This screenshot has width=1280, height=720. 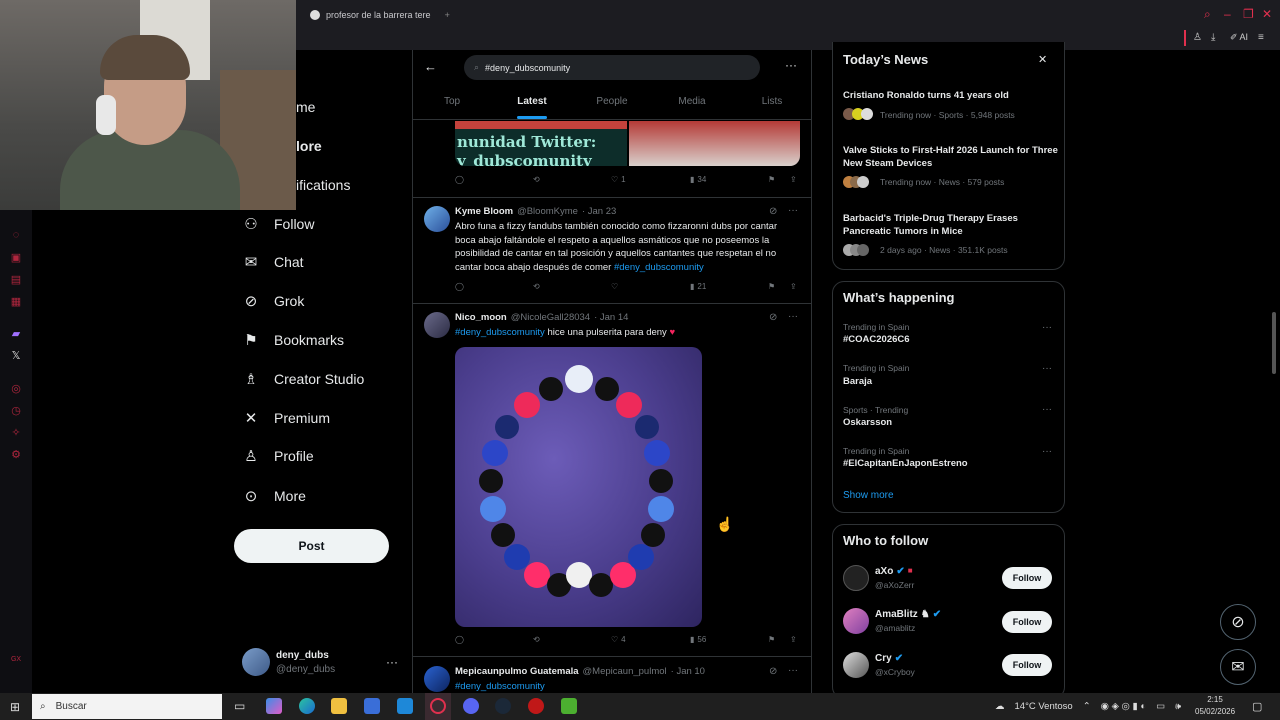 What do you see at coordinates (286, 418) in the screenshot?
I see `nav-premium: ✕ Premium` at bounding box center [286, 418].